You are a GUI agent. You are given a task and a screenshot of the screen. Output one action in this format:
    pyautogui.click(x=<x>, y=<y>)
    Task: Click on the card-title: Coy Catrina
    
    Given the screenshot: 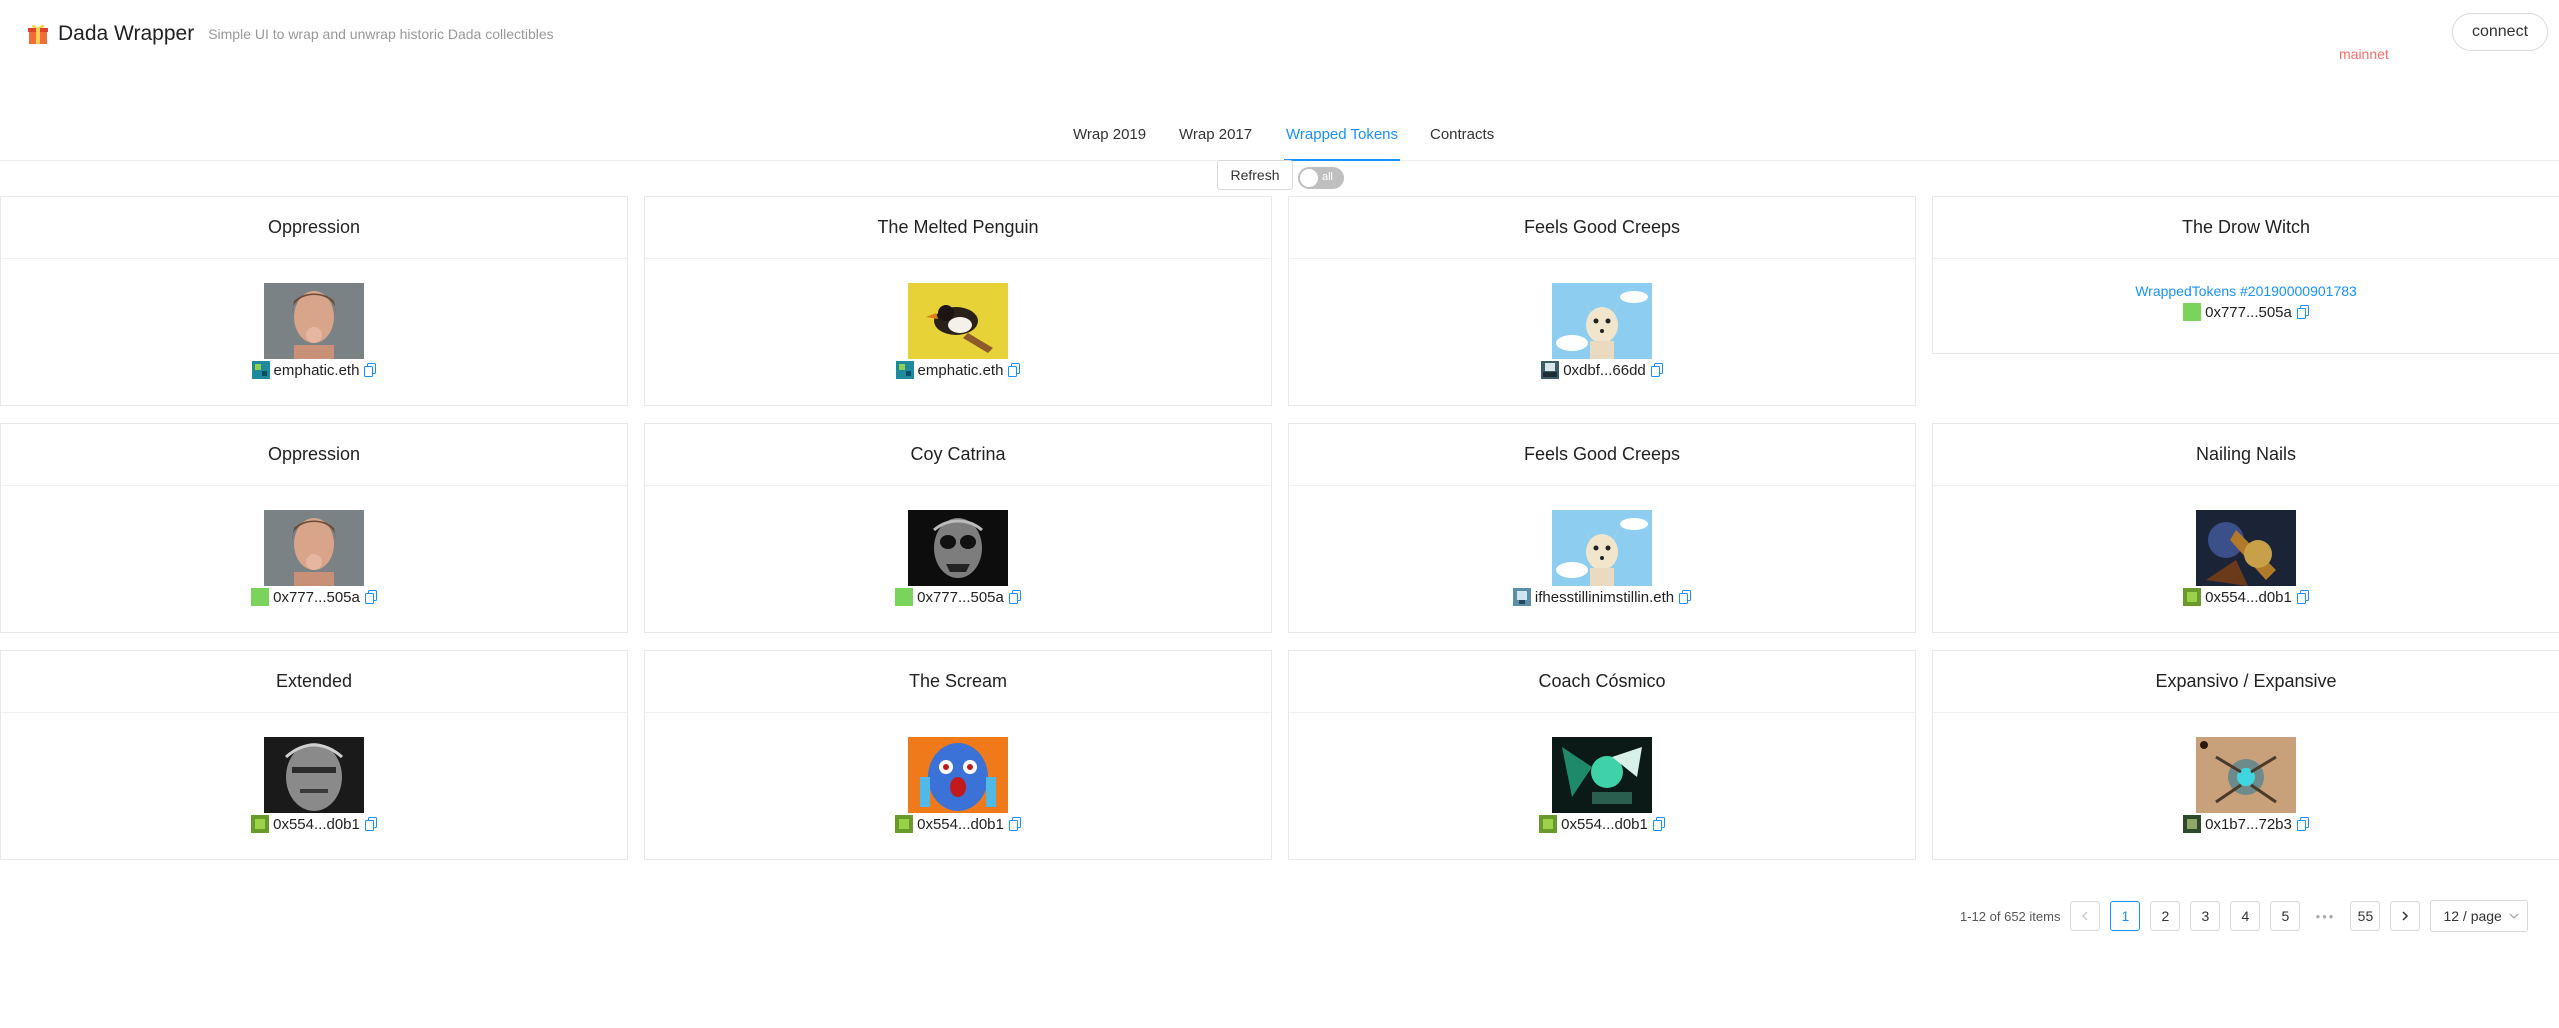 What is the action you would take?
    pyautogui.click(x=958, y=455)
    